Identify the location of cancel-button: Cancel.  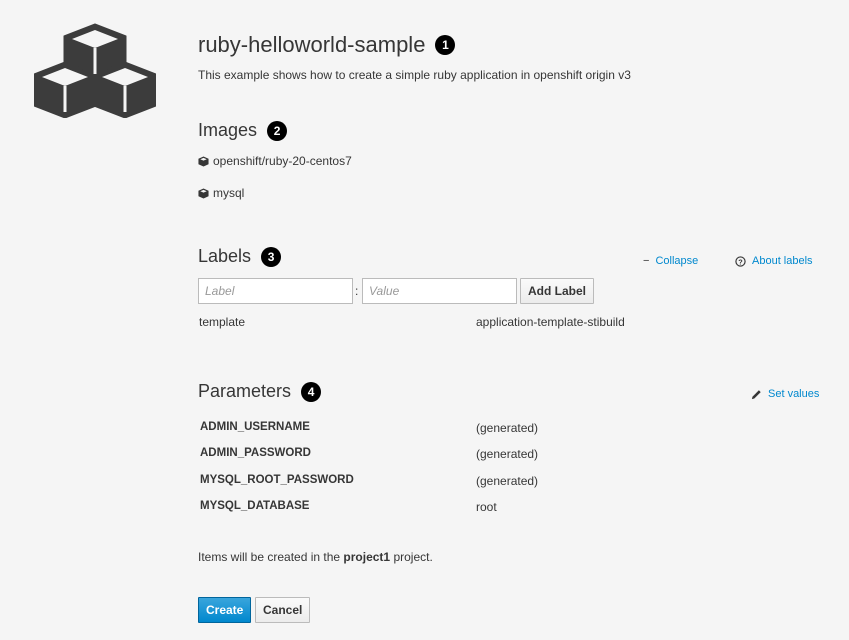
(283, 610).